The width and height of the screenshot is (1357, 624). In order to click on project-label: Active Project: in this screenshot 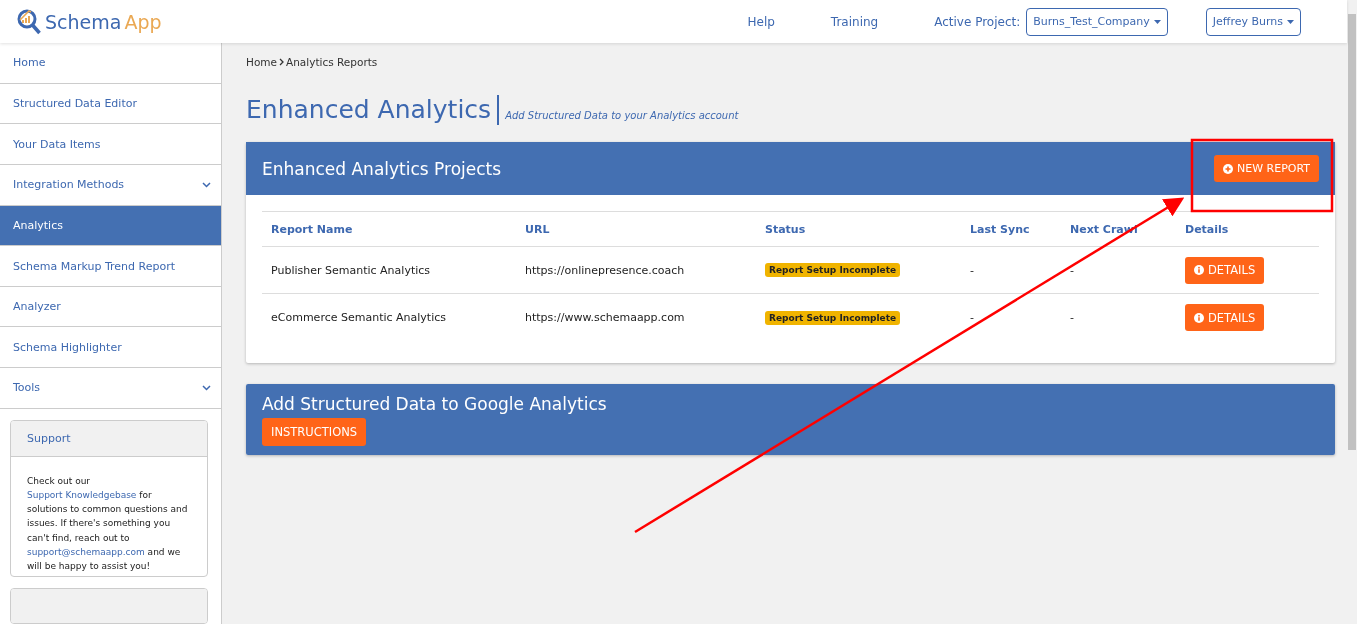, I will do `click(977, 21)`.